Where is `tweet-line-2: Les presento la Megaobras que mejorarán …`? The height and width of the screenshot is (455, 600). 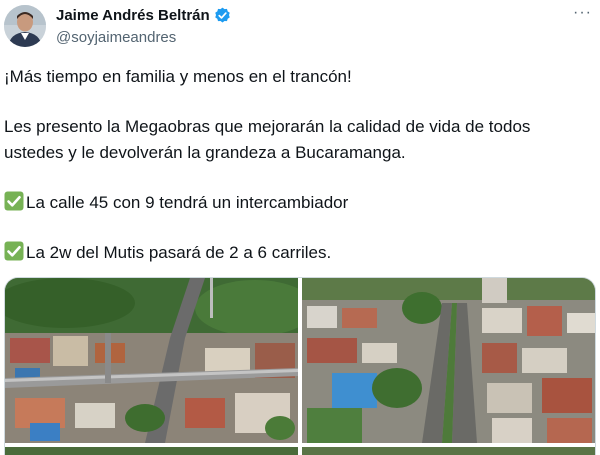
tweet-line-2: Les presento la Megaobras que mejorarán … is located at coordinates (267, 126).